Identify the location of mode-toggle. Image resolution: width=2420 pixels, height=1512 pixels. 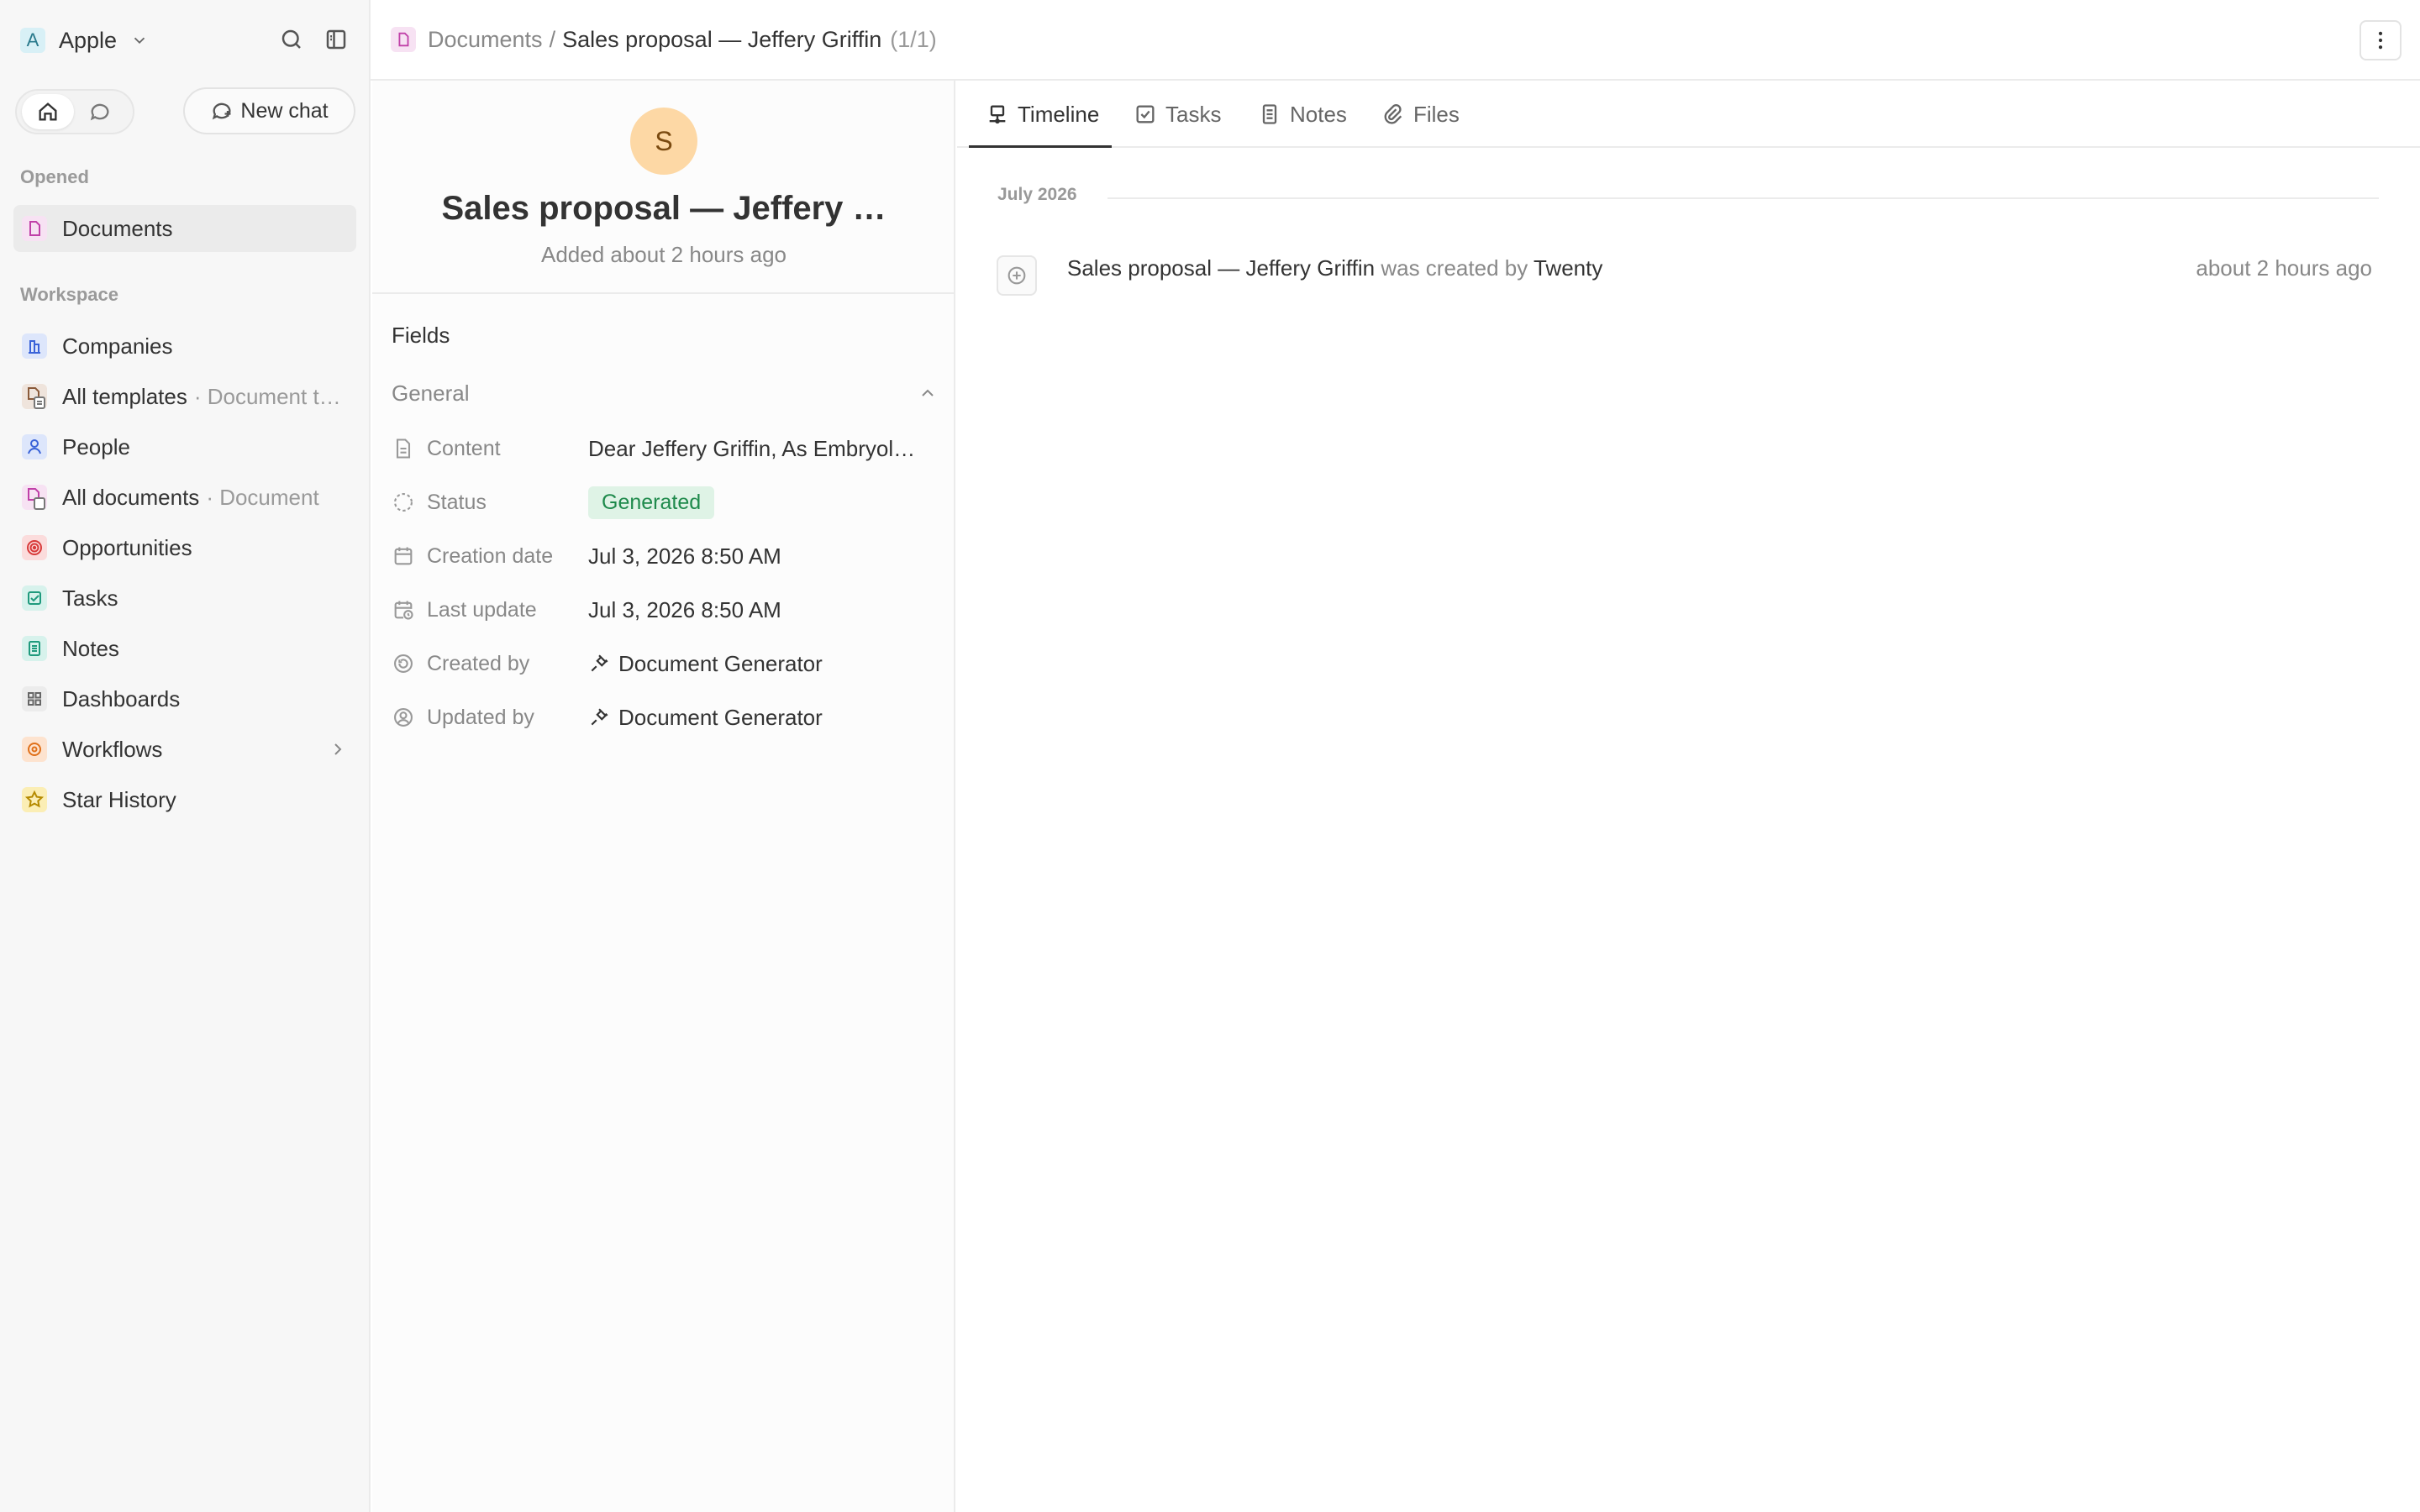
(75, 111).